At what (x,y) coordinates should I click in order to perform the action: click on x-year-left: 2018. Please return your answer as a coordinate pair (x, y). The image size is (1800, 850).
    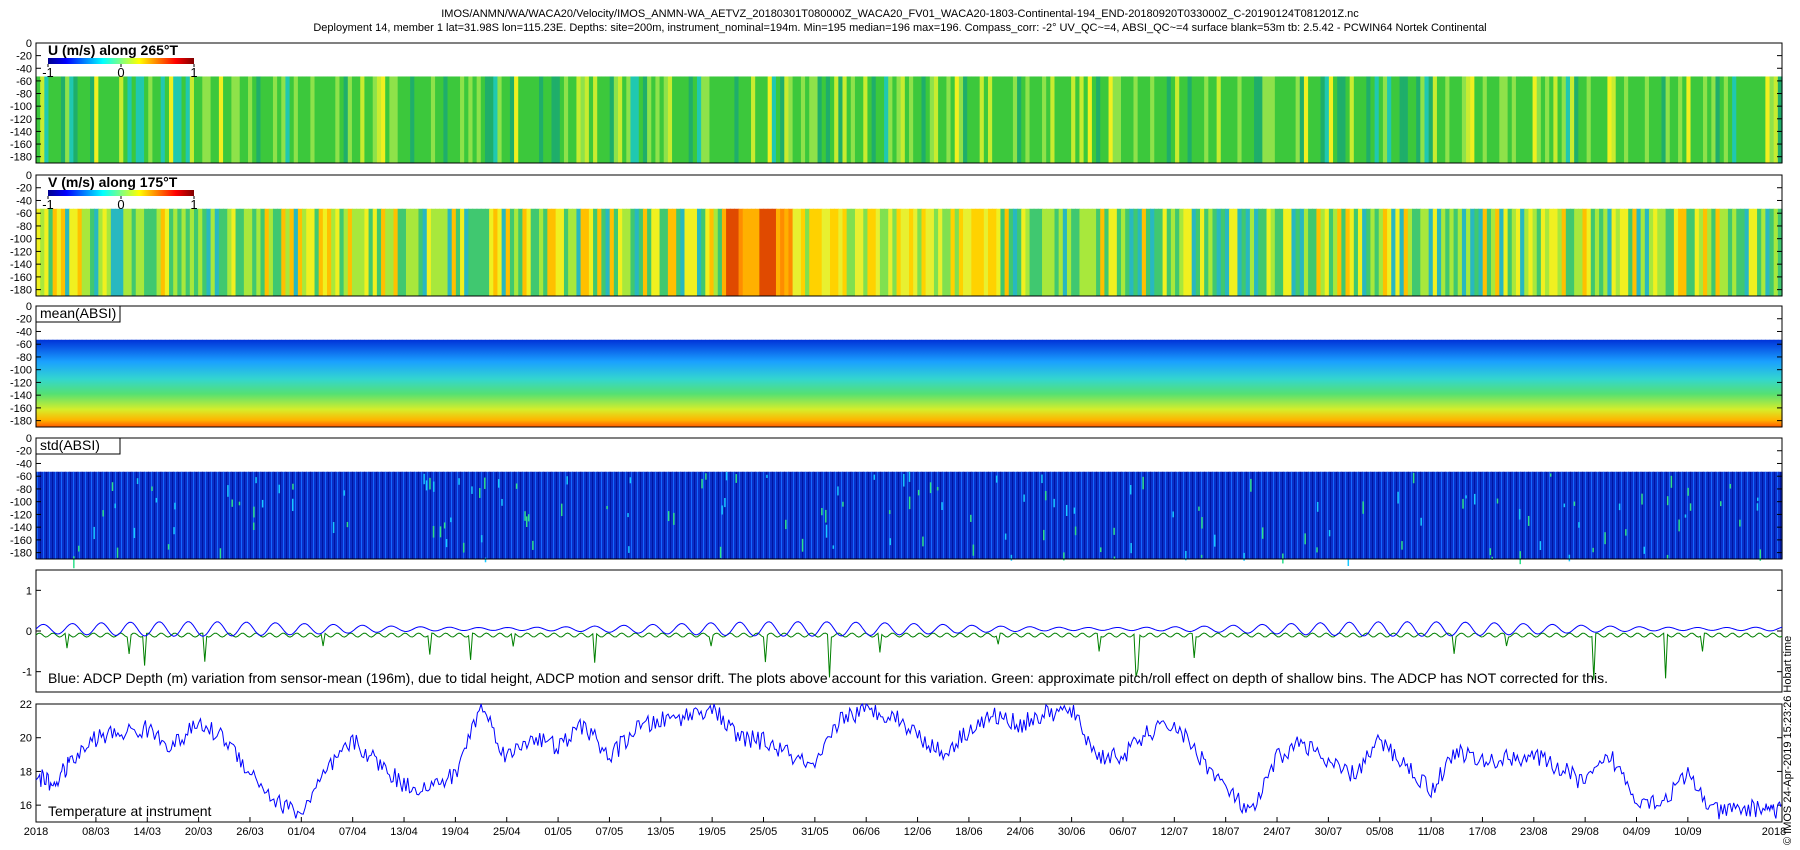
    Looking at the image, I should click on (36, 832).